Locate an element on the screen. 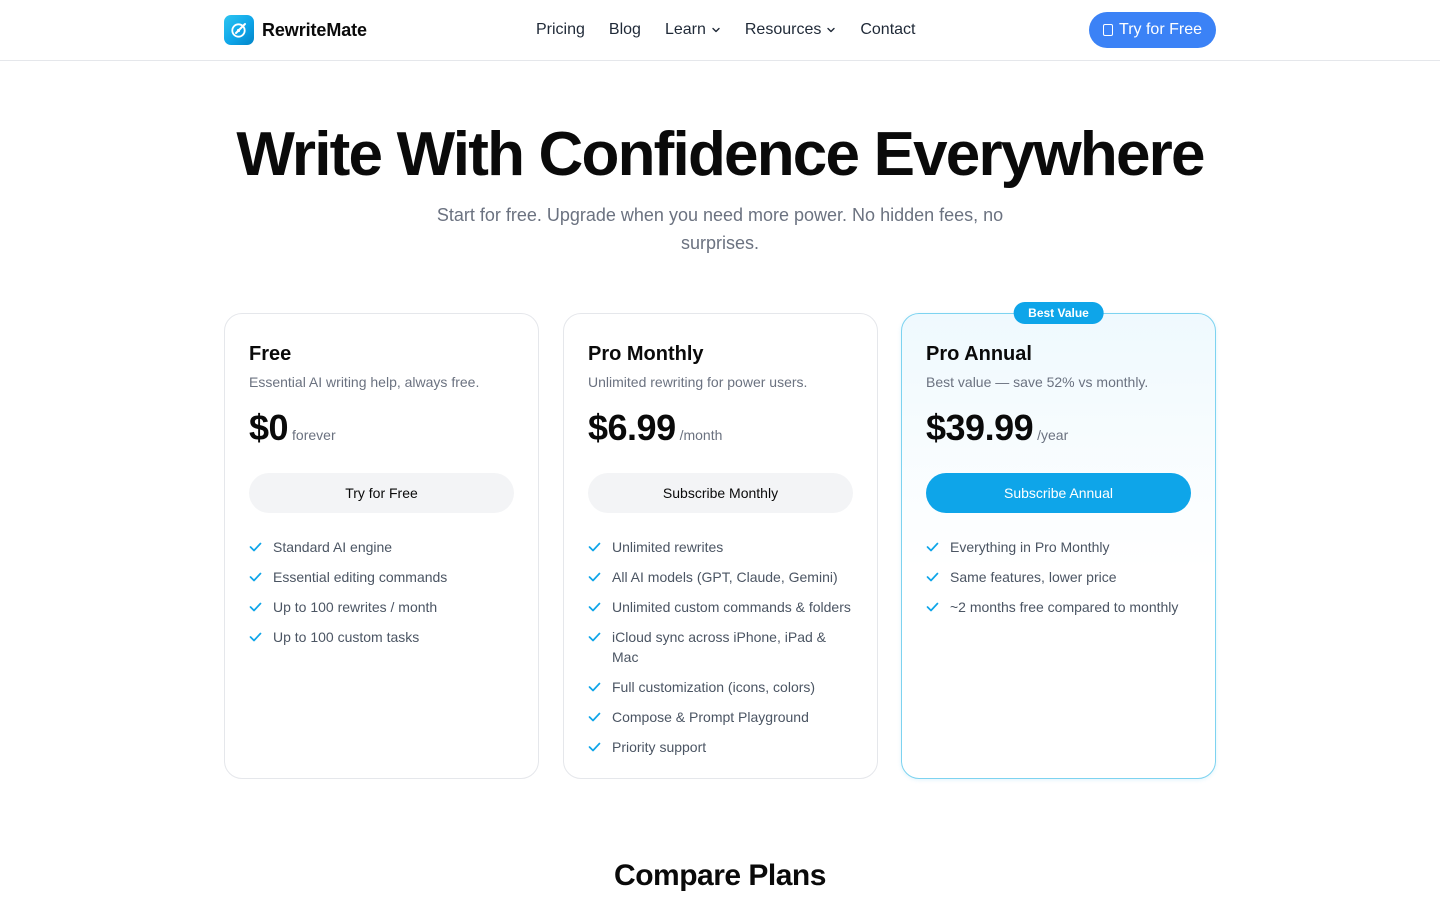 The width and height of the screenshot is (1440, 900). price-row: $6.99 /month is located at coordinates (720, 428).